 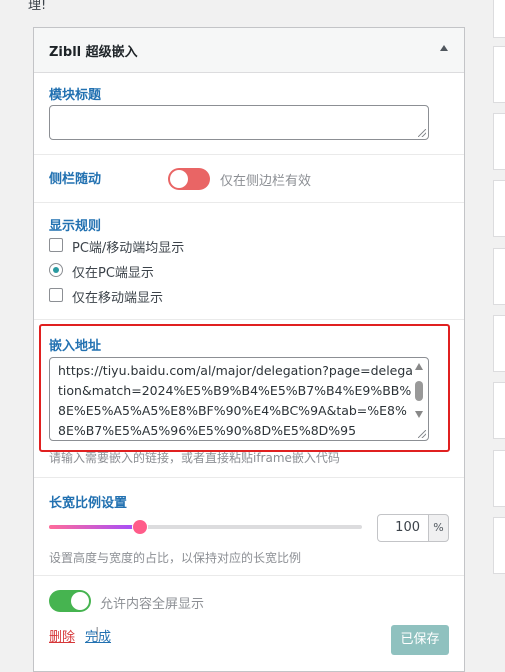 I want to click on display-rules-label: 显示规则, so click(x=75, y=226).